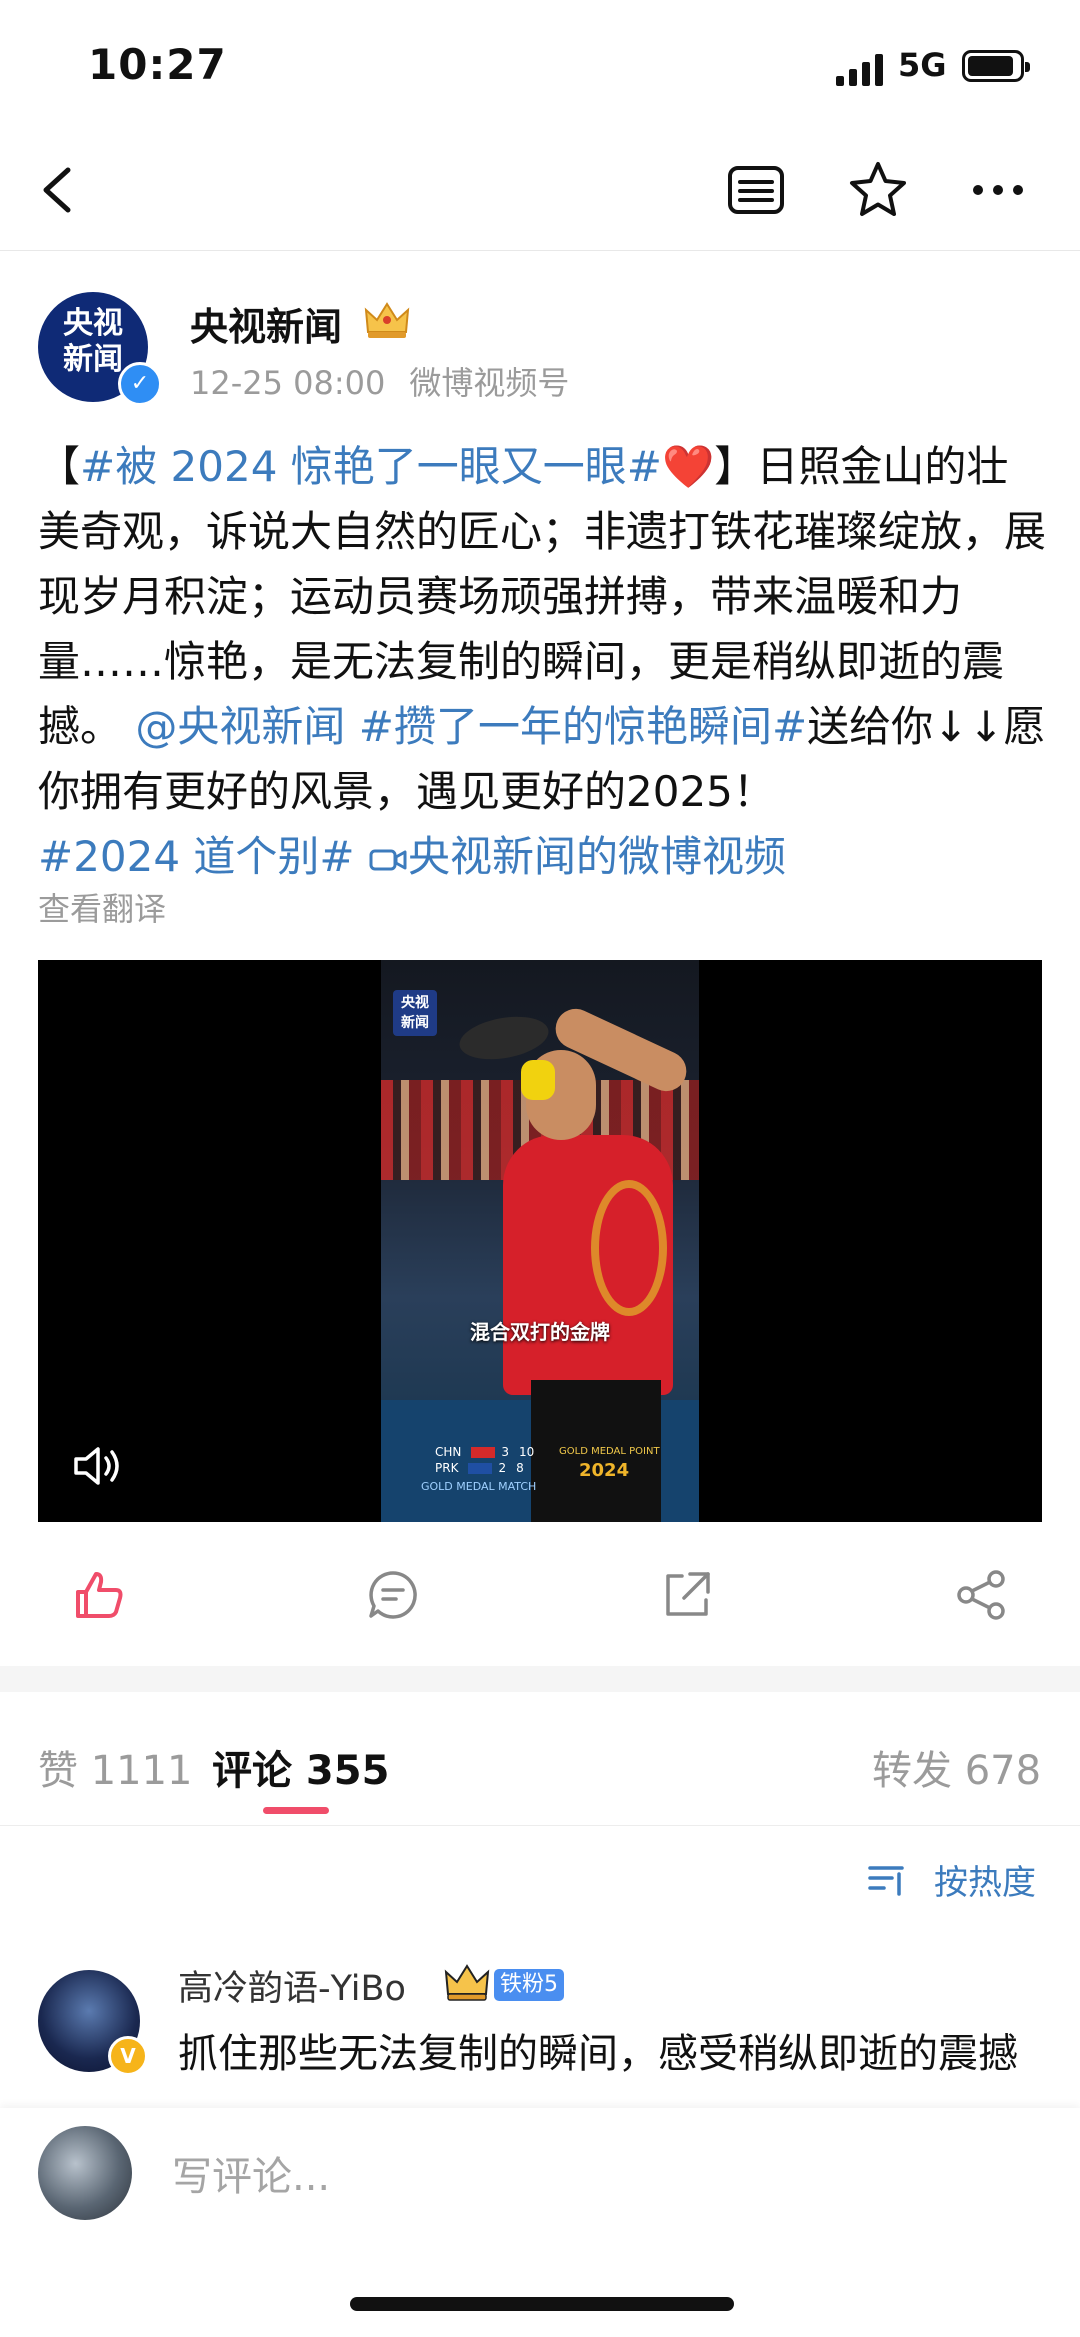  What do you see at coordinates (861, 69) in the screenshot?
I see `signal-icon` at bounding box center [861, 69].